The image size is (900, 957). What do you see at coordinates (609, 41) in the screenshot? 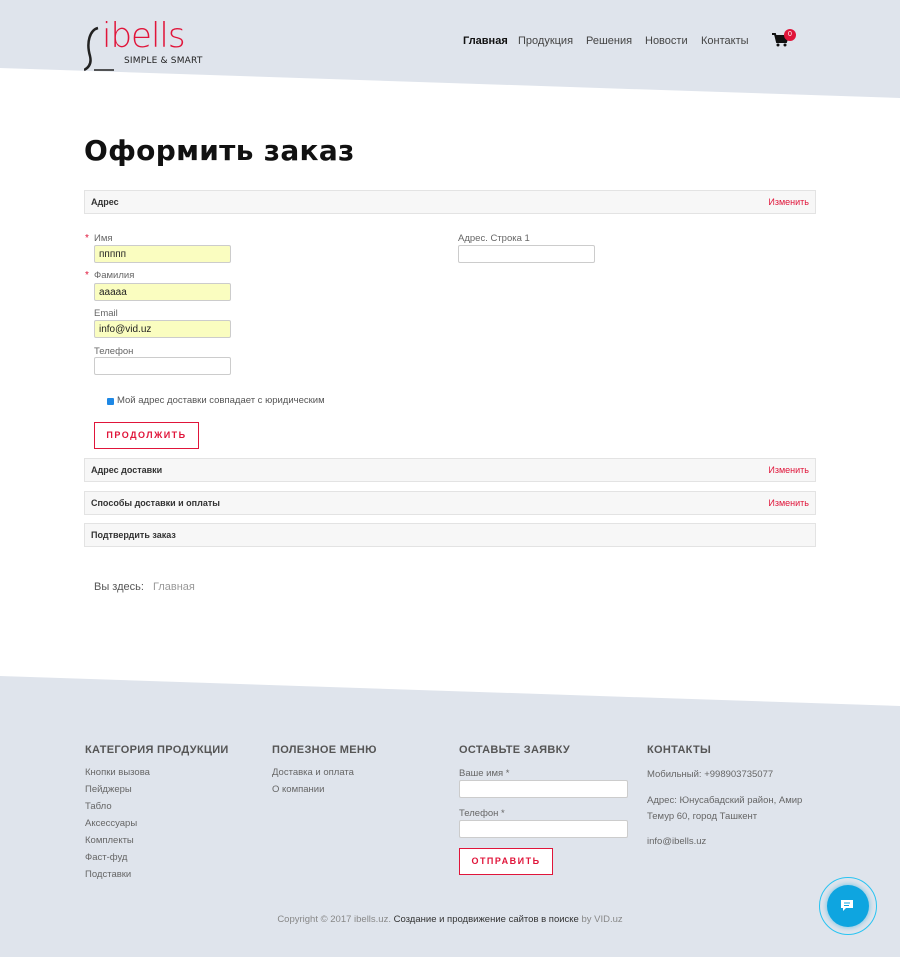
I see `nav-solutions: Решения` at bounding box center [609, 41].